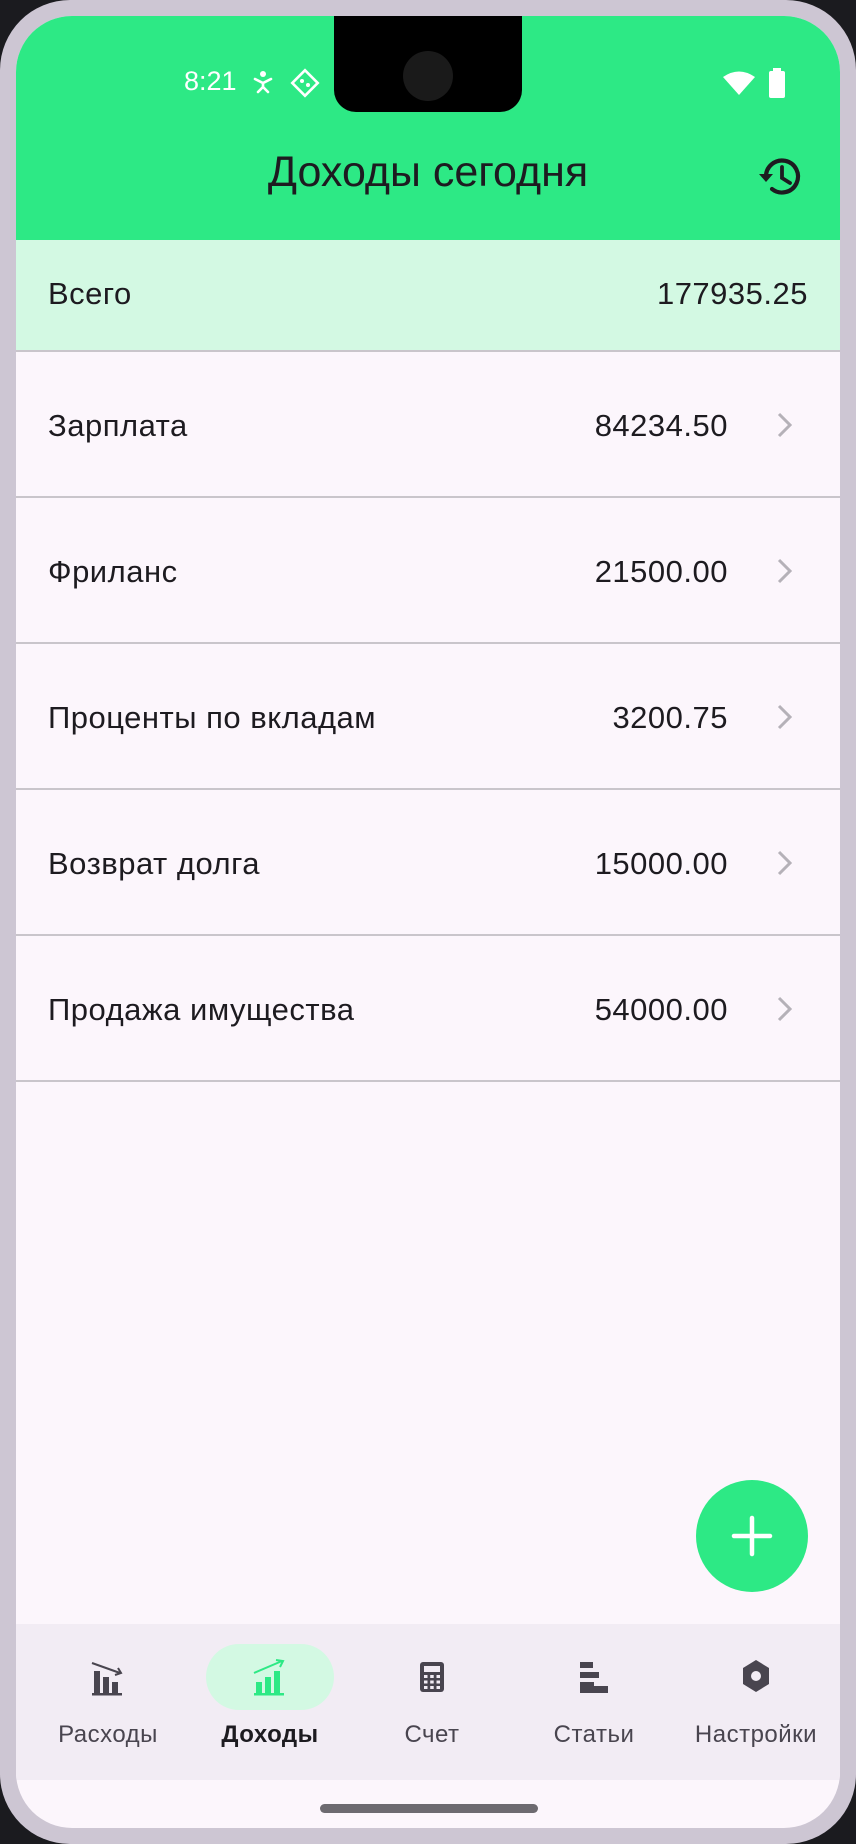 Image resolution: width=856 pixels, height=1844 pixels. Describe the element at coordinates (756, 1676) in the screenshot. I see `settings-icon` at that location.